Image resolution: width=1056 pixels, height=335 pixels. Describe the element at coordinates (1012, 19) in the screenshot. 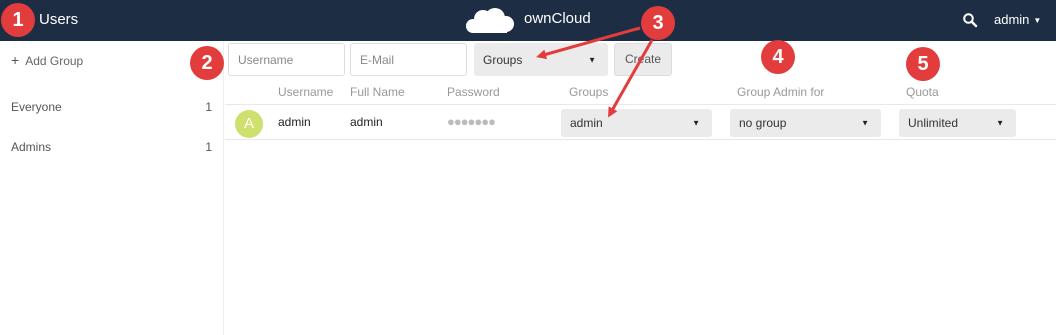

I see `user-menu-label: admin` at that location.